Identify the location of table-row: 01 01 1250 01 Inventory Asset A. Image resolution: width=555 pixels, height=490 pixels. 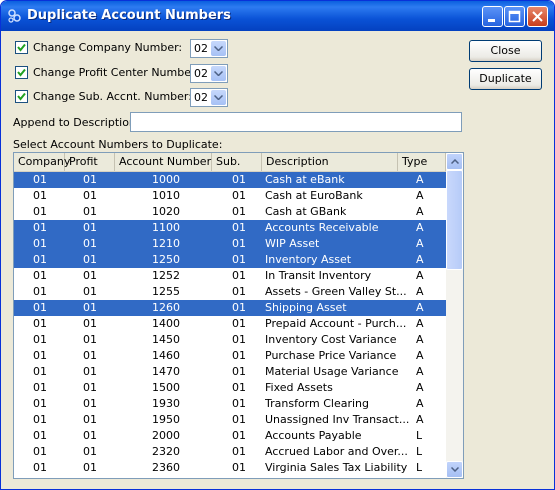
(230, 260).